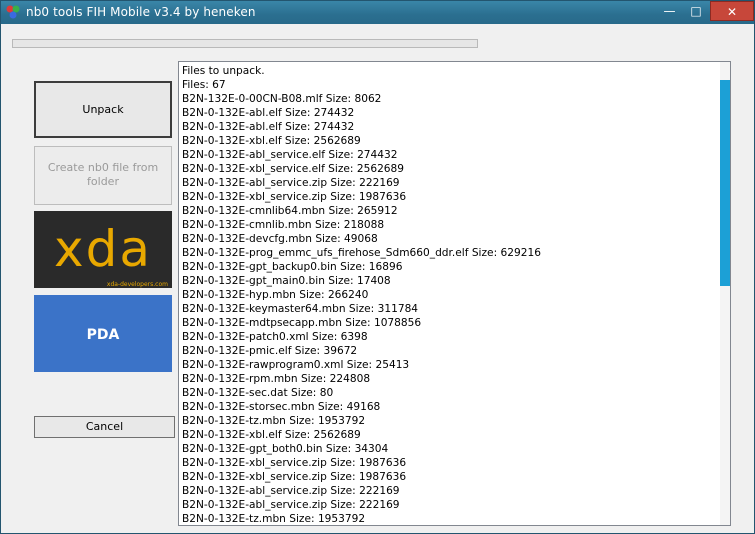 The width and height of the screenshot is (755, 534). Describe the element at coordinates (270, 351) in the screenshot. I see `log-line: B2N-0-132E-pmic.elf Size: 39672` at that location.